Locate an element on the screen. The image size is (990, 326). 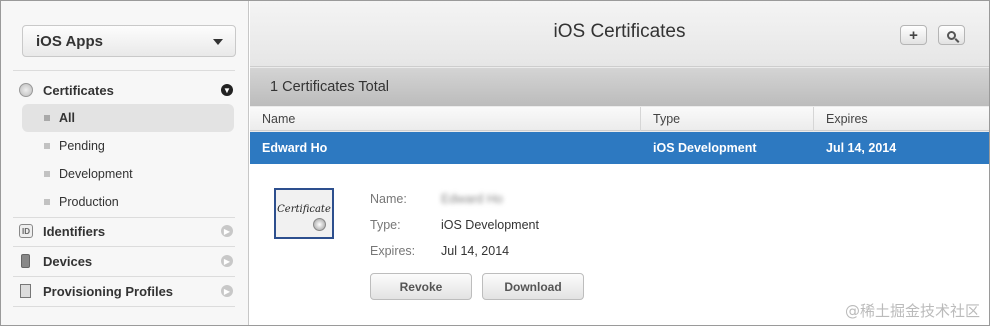
column-header-name: Name is located at coordinates (445, 119).